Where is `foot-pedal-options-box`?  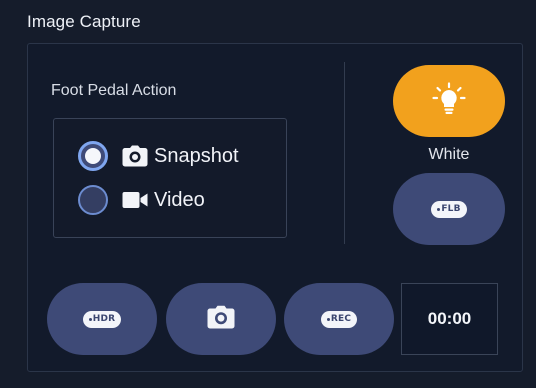 foot-pedal-options-box is located at coordinates (170, 178).